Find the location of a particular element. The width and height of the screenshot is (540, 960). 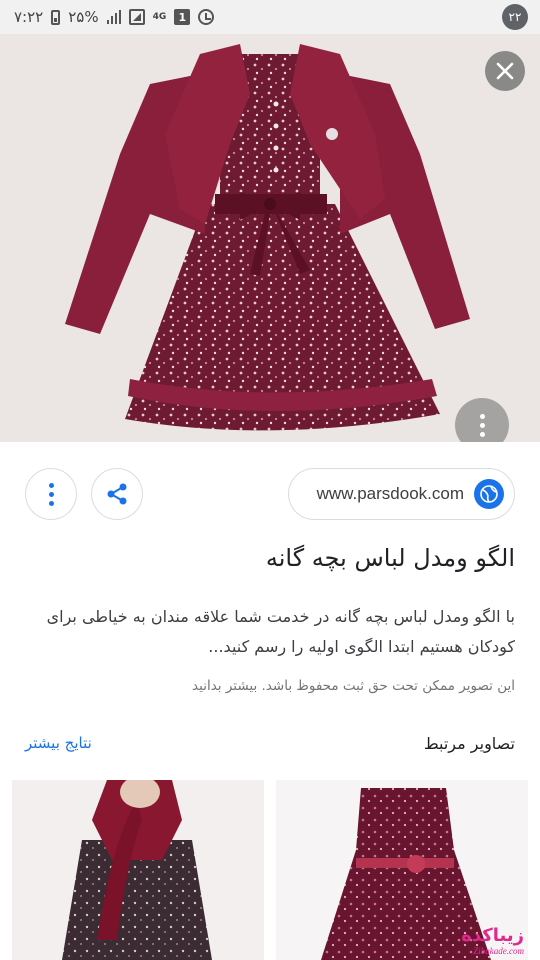

watermark-url: Zibakade.com is located at coordinates (498, 951).